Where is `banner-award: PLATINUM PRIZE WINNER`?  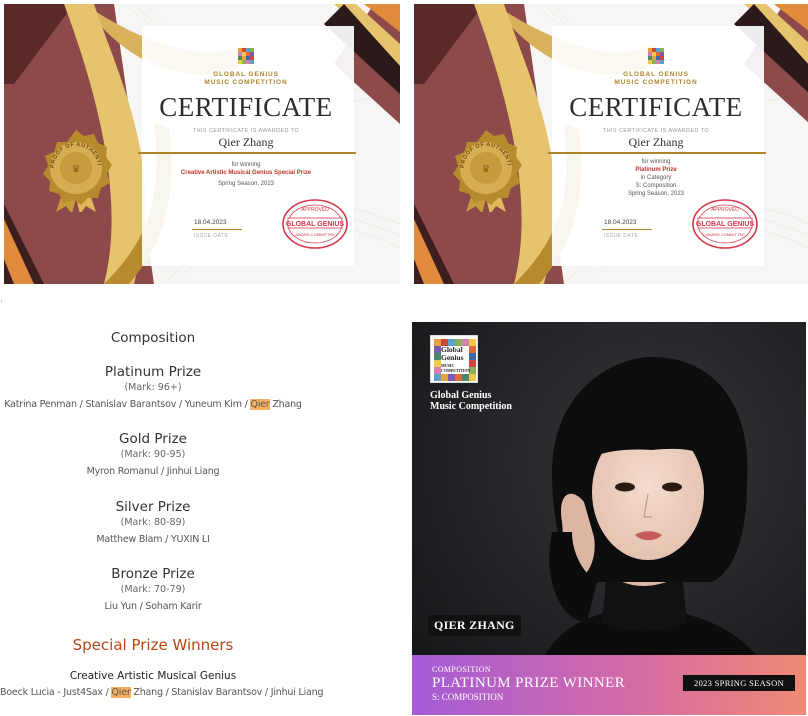
banner-award: PLATINUM PRIZE WINNER is located at coordinates (529, 683).